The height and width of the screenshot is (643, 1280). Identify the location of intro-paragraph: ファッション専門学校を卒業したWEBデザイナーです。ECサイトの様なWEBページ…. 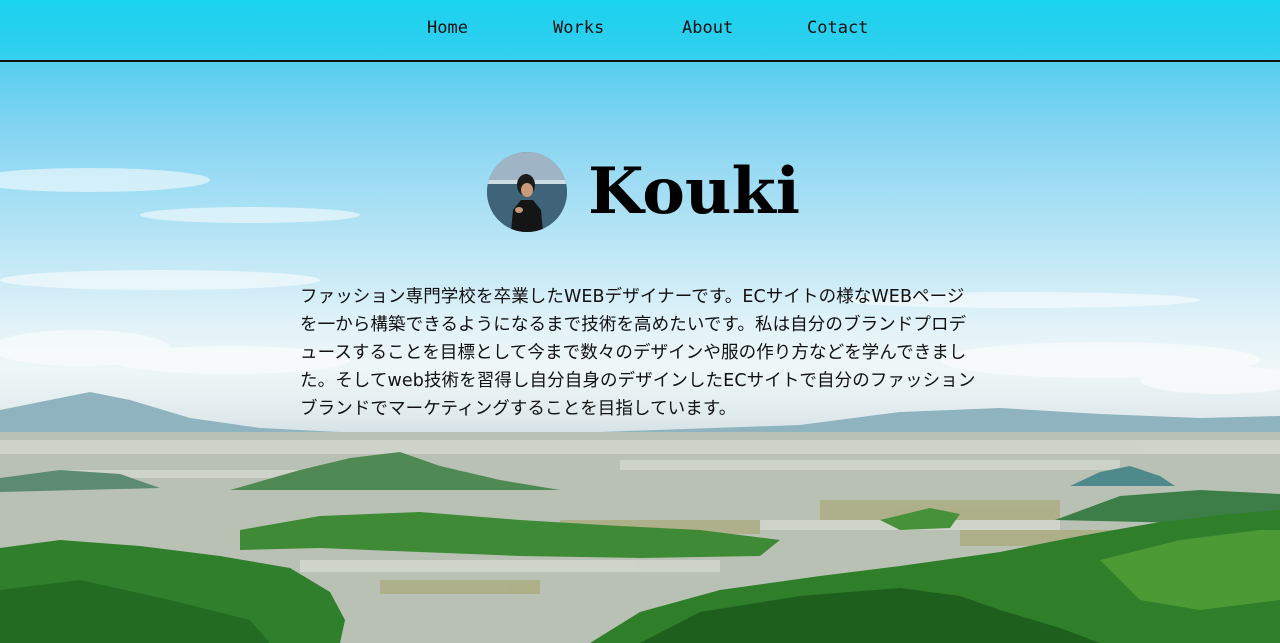
(638, 353).